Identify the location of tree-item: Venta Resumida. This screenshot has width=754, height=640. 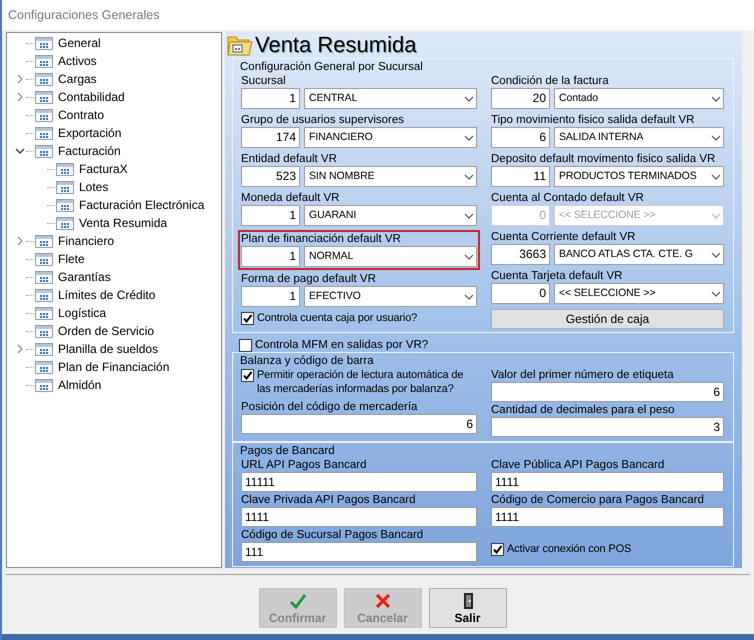
(123, 223).